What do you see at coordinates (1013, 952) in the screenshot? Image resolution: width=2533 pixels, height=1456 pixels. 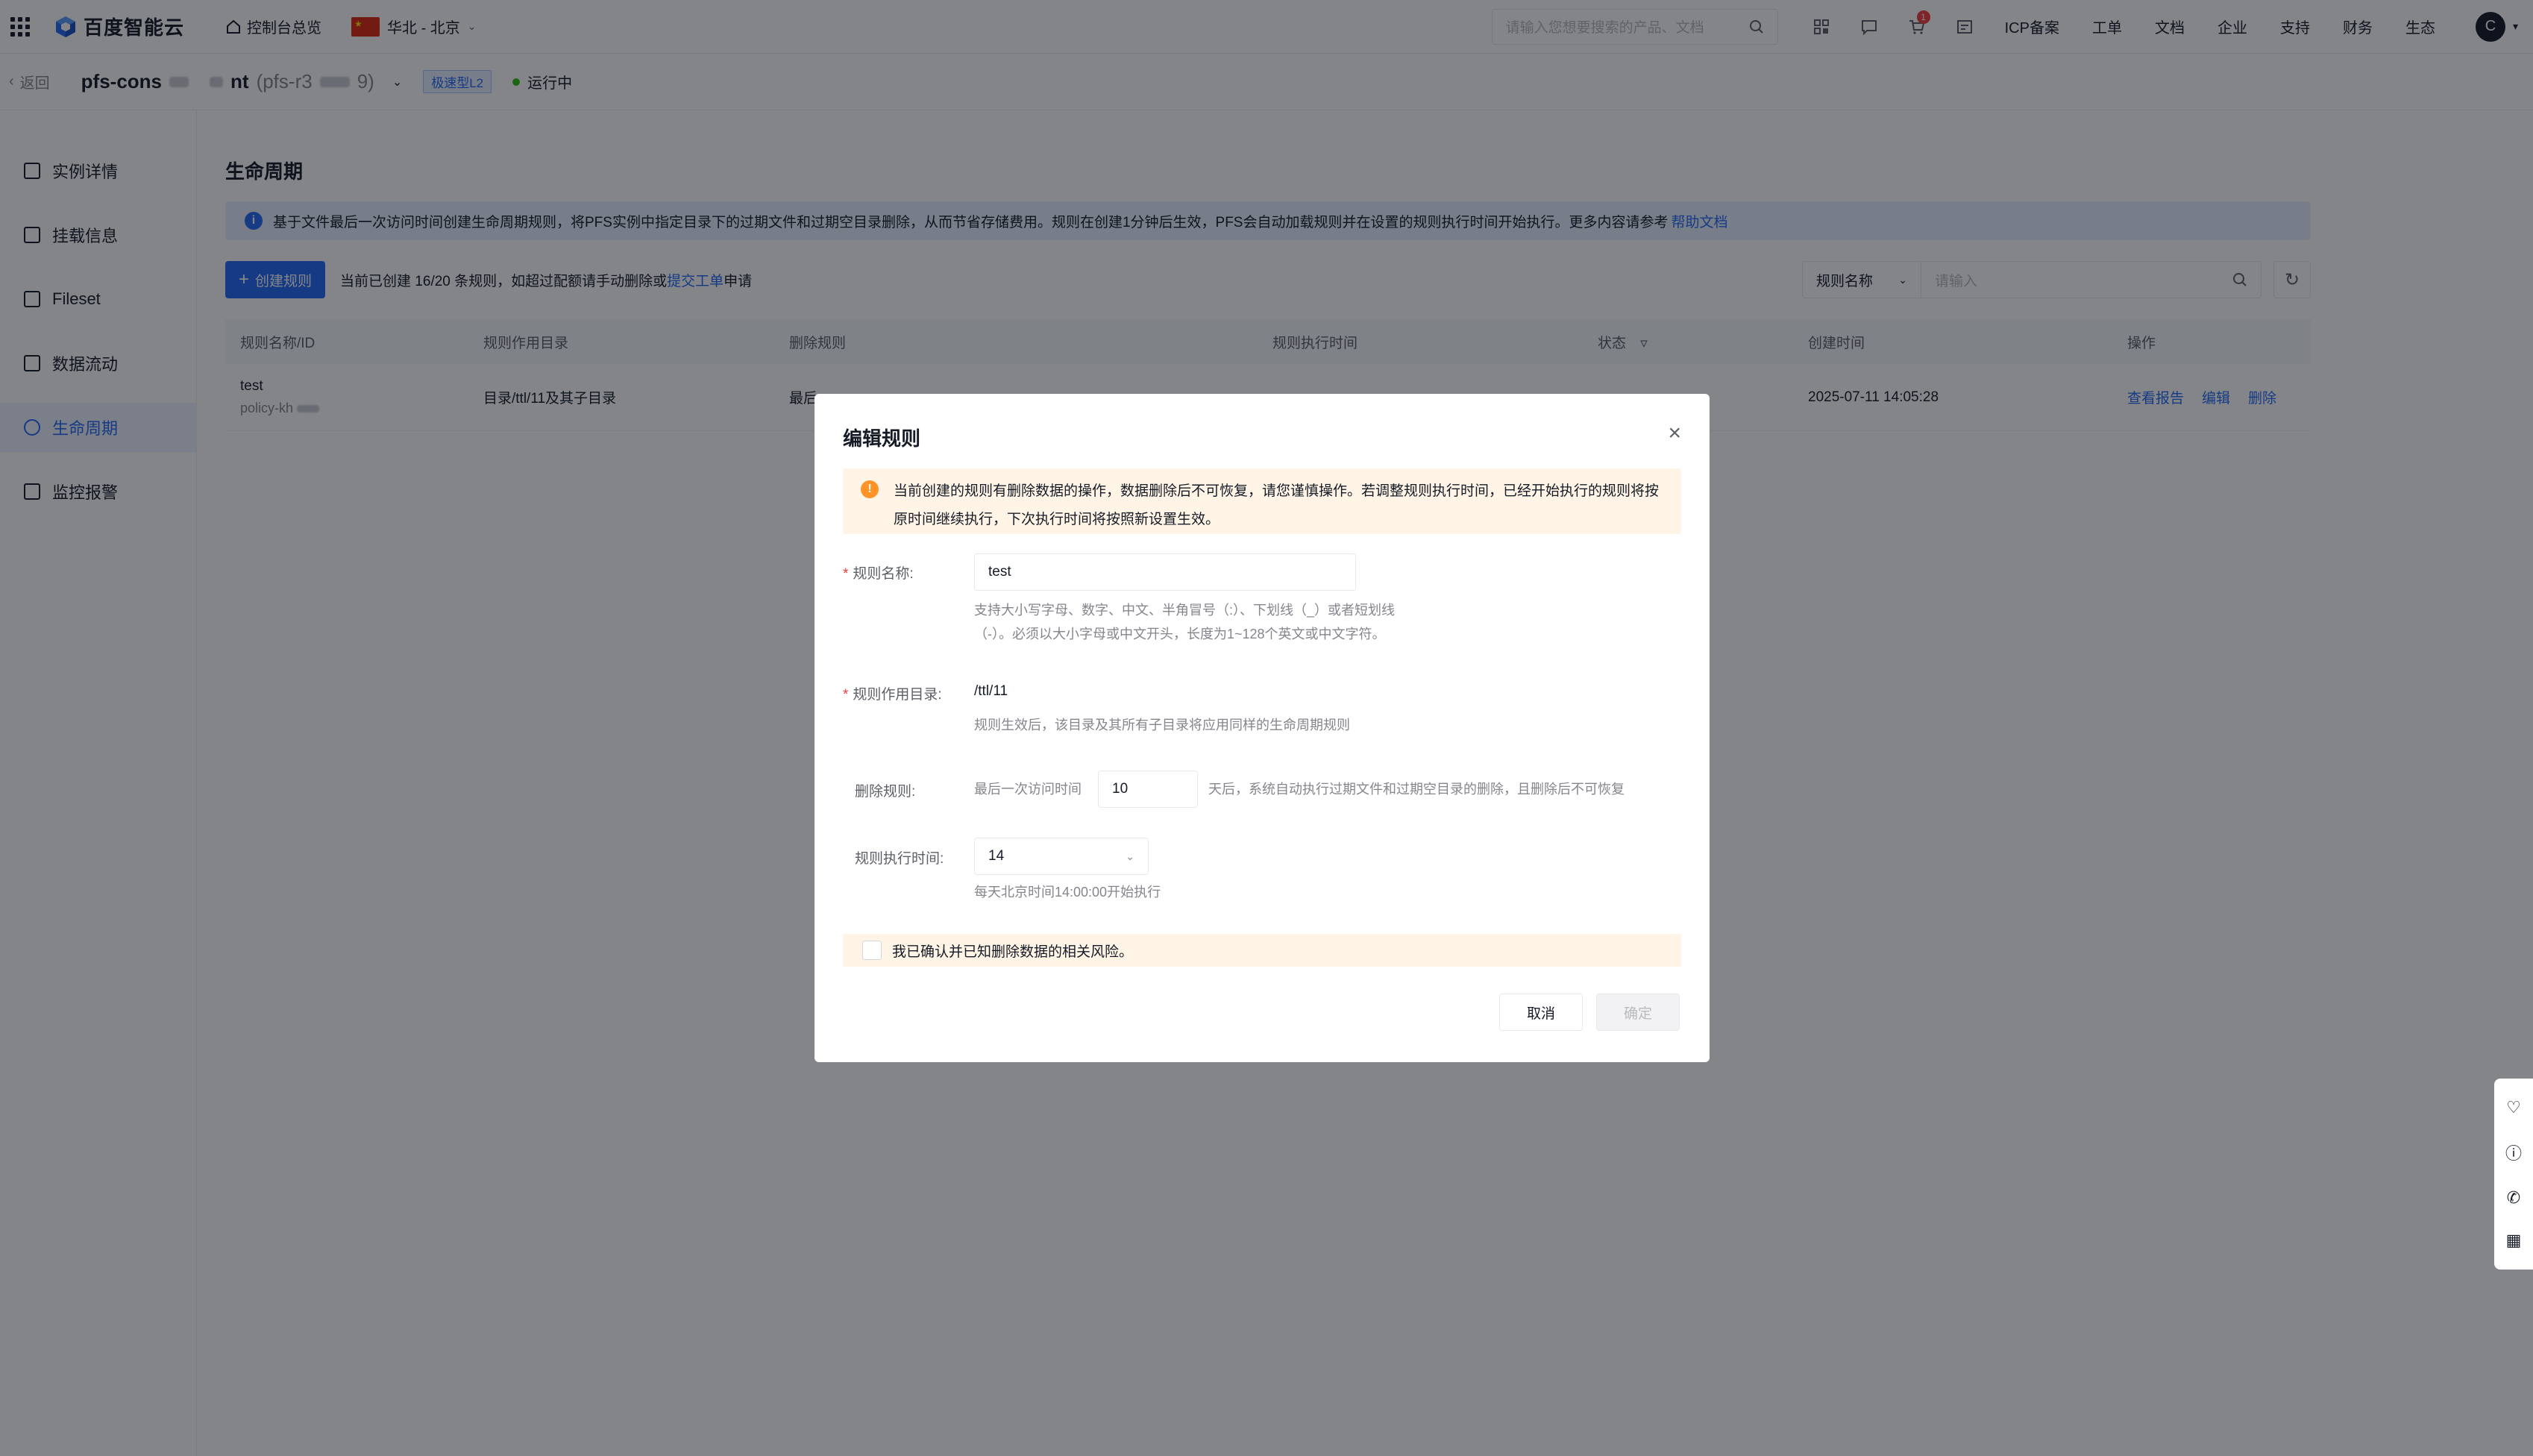 I see `risk-confirm-text: 我已确认并已知删除数据的相关风险。` at bounding box center [1013, 952].